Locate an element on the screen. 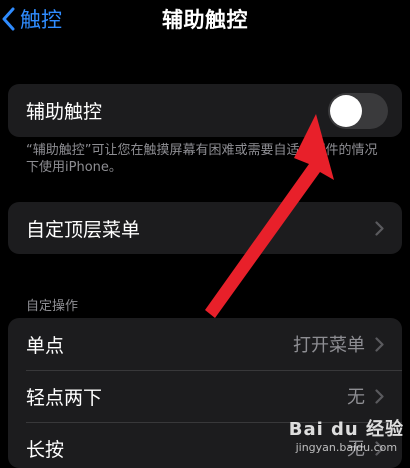 This screenshot has height=468, width=410. action-label: 单点 is located at coordinates (45, 345).